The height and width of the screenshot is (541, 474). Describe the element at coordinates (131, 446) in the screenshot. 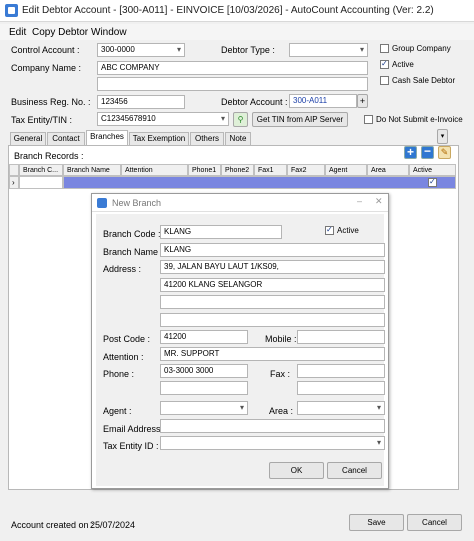

I see `tax-entity-id-label: Tax Entity ID :` at that location.